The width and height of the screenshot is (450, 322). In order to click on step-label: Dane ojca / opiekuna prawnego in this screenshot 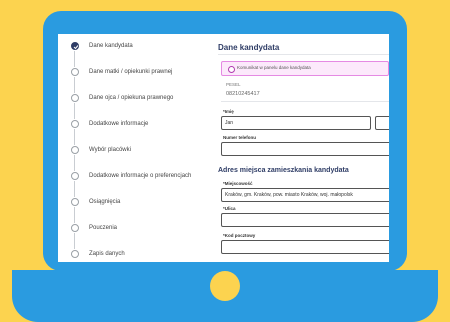, I will do `click(131, 98)`.